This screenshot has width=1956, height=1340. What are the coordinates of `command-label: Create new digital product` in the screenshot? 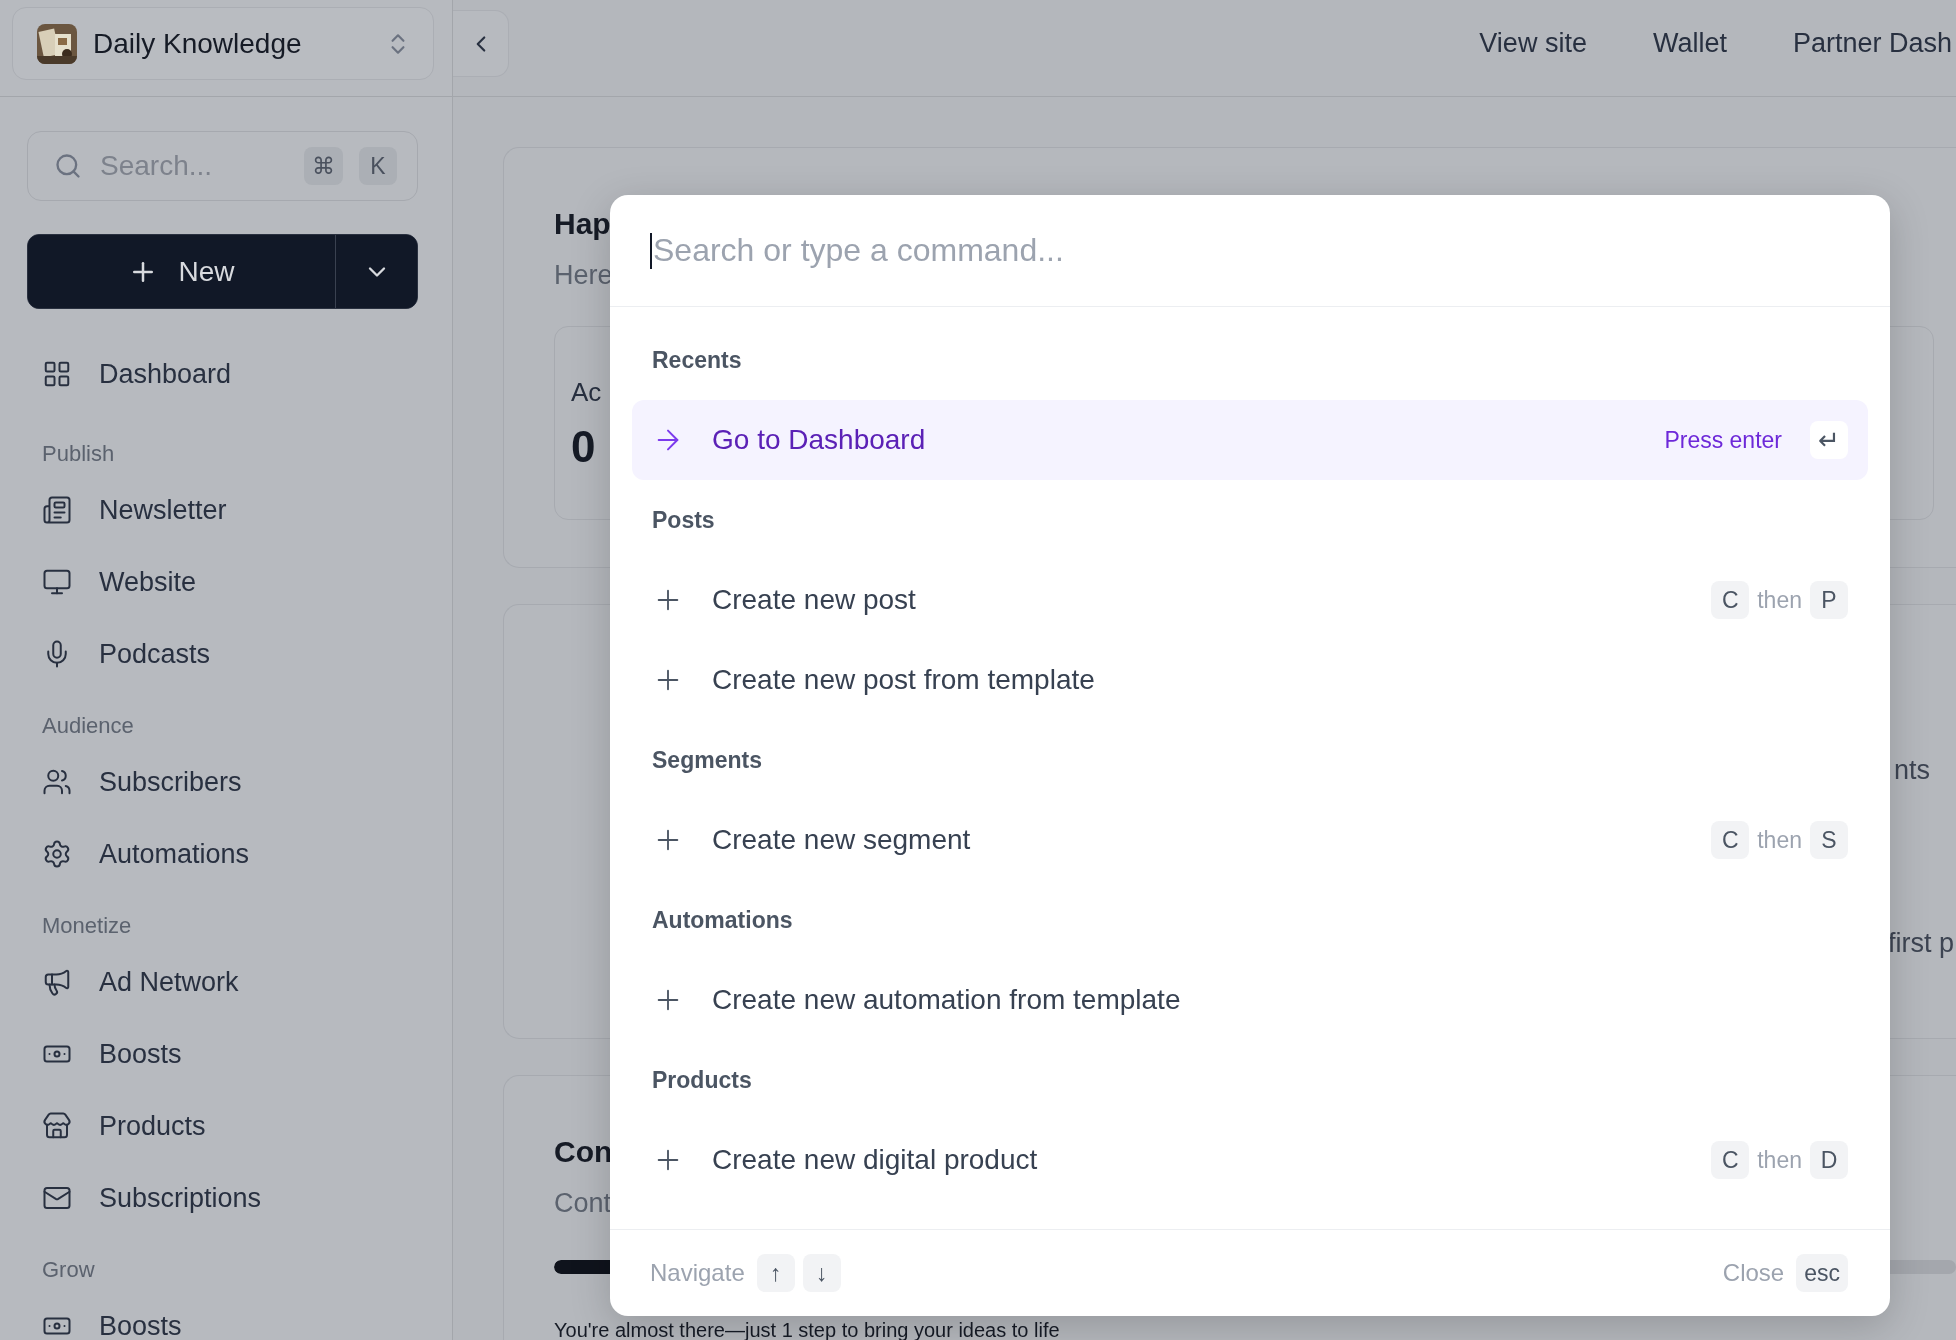 It's located at (875, 1160).